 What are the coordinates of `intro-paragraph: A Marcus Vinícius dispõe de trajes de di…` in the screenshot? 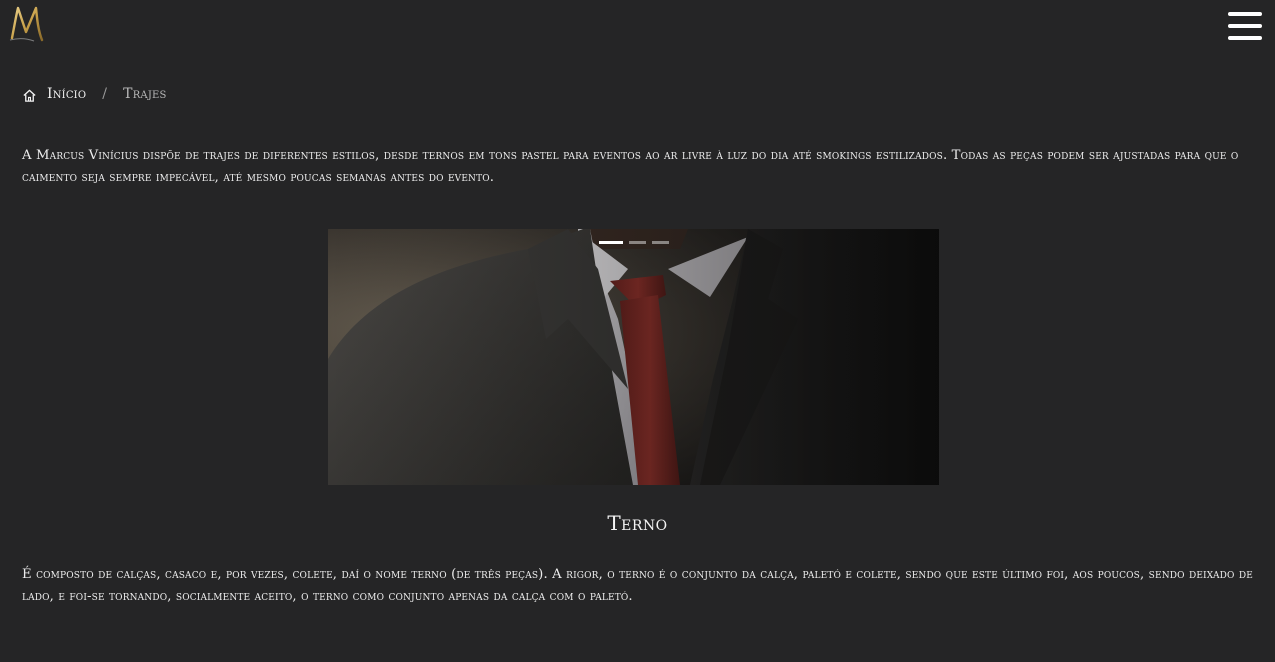 It's located at (630, 166).